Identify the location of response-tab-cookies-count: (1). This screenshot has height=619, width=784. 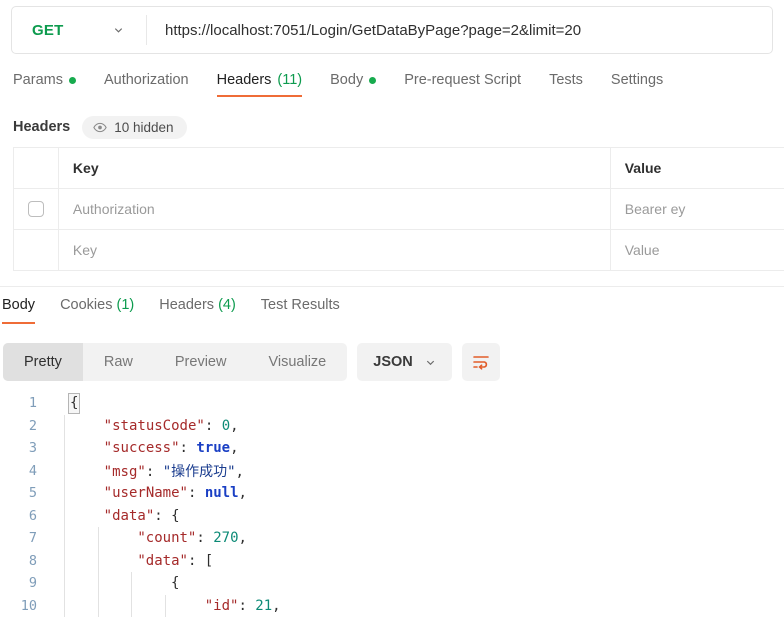
(125, 305).